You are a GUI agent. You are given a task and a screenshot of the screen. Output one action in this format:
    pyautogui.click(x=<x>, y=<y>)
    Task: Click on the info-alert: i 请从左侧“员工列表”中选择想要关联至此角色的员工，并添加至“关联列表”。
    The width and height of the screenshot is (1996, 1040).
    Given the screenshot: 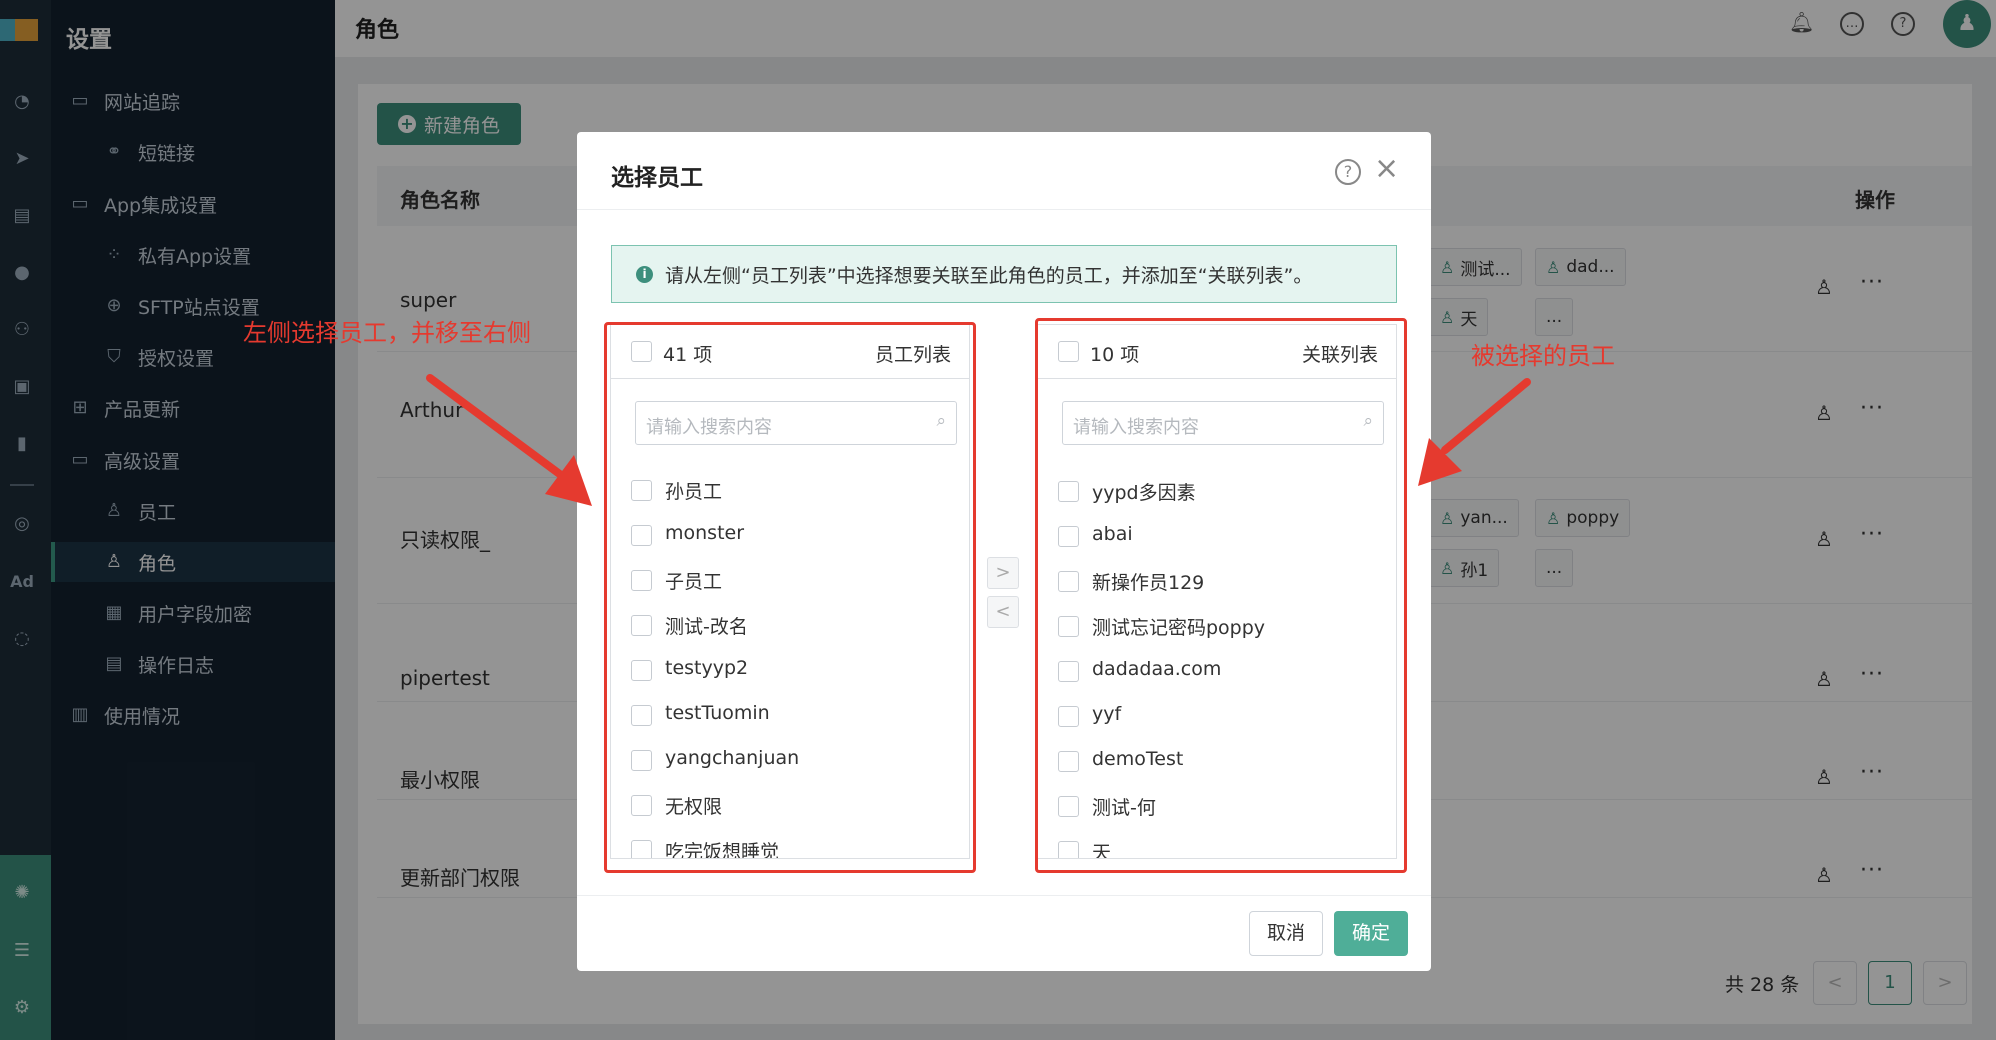 What is the action you would take?
    pyautogui.click(x=1004, y=274)
    